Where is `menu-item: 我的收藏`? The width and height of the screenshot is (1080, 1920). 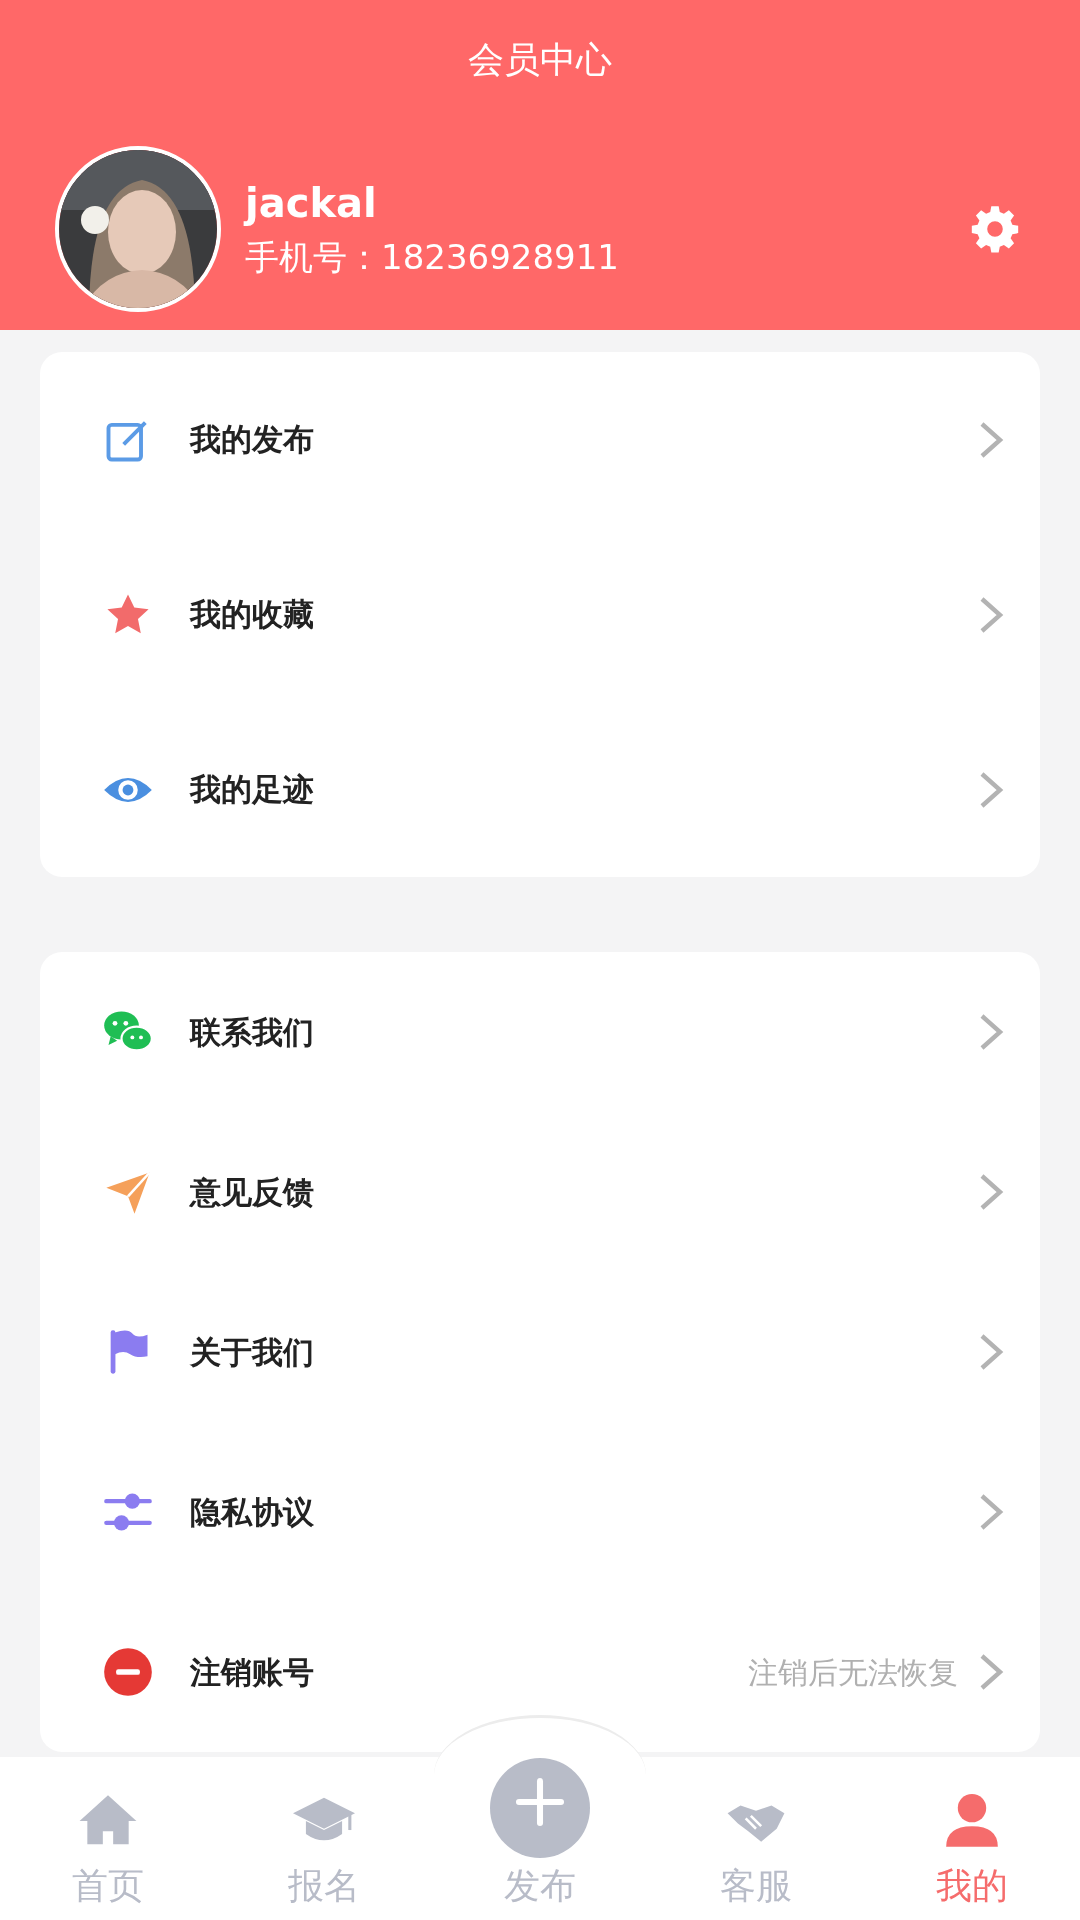 menu-item: 我的收藏 is located at coordinates (540, 614).